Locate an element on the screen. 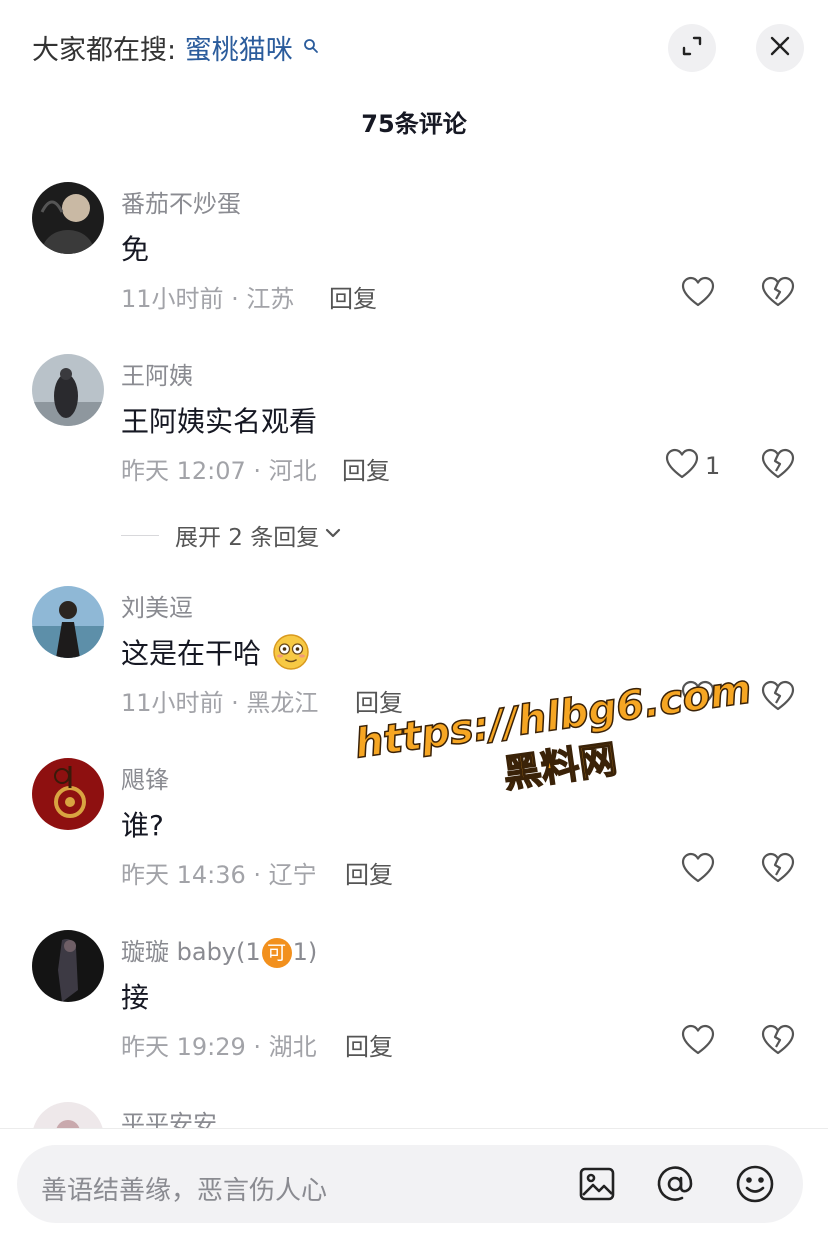  comment-time-location: 11小时前 · 黑龙江 is located at coordinates (220, 703).